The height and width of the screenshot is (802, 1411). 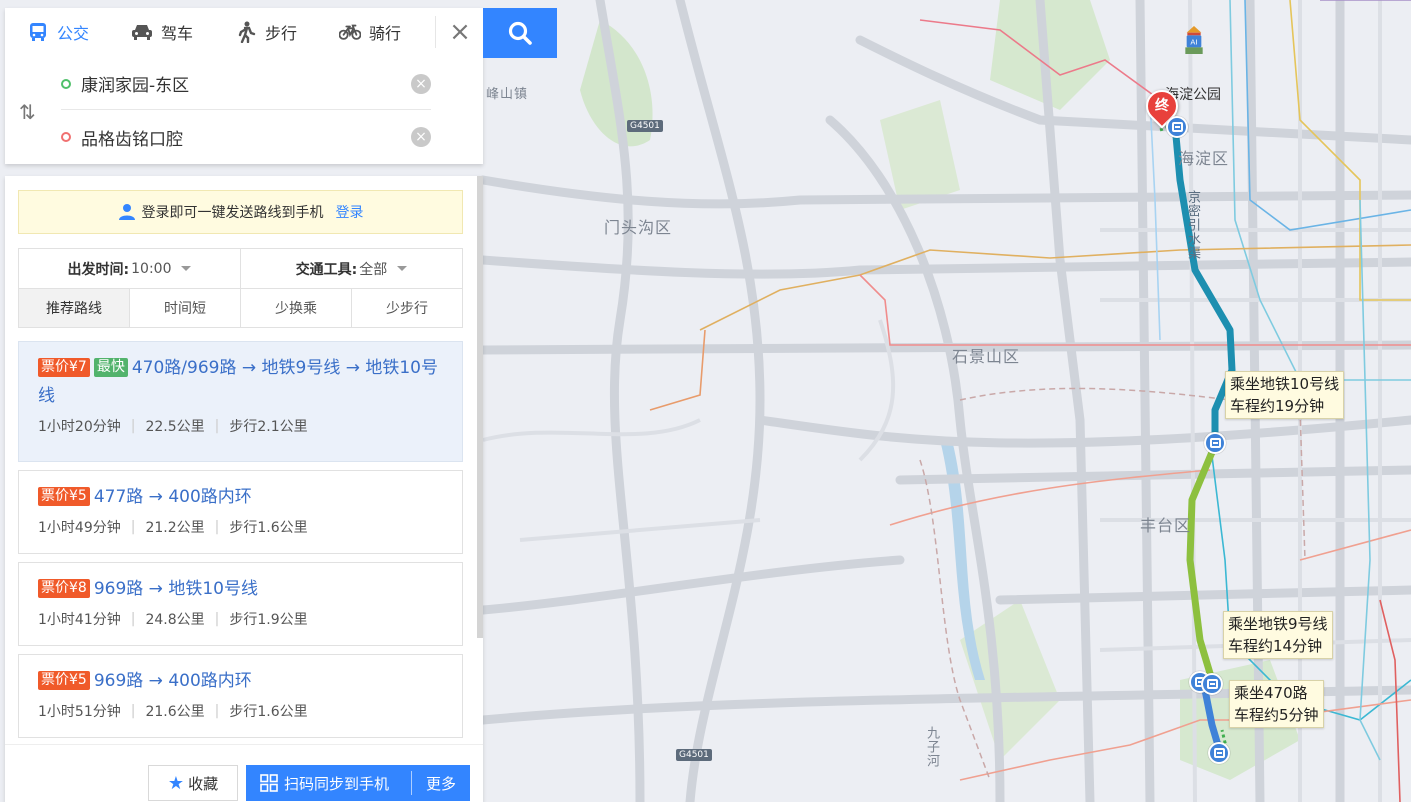 I want to click on map-label-town: 峰山镇, so click(x=507, y=94).